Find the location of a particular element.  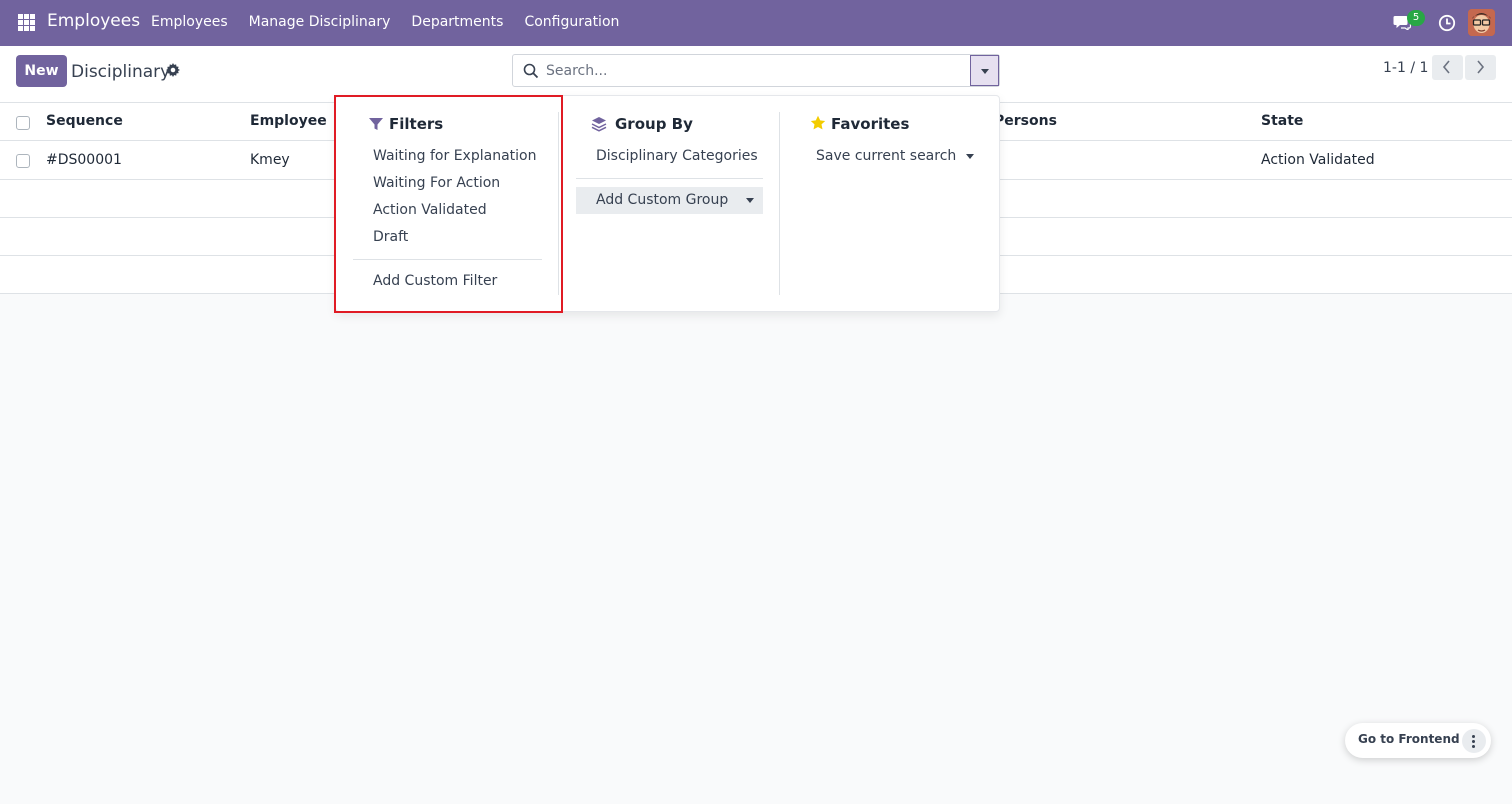

group-by-disciplinary-categories: Disciplinary Categories is located at coordinates (677, 156).